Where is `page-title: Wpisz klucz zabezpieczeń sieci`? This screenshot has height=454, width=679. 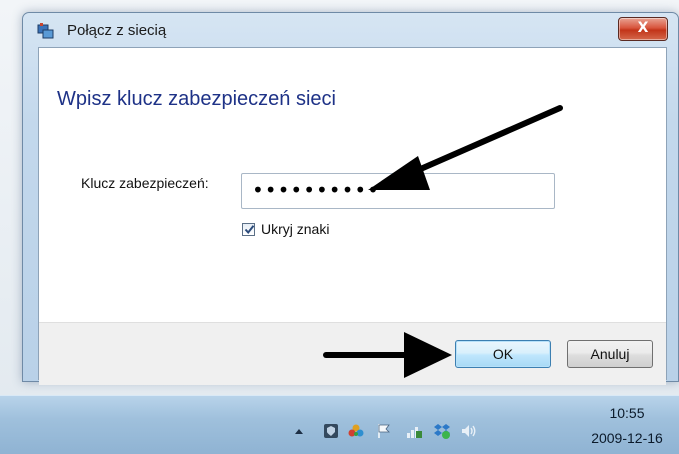 page-title: Wpisz klucz zabezpieczeń sieci is located at coordinates (196, 99).